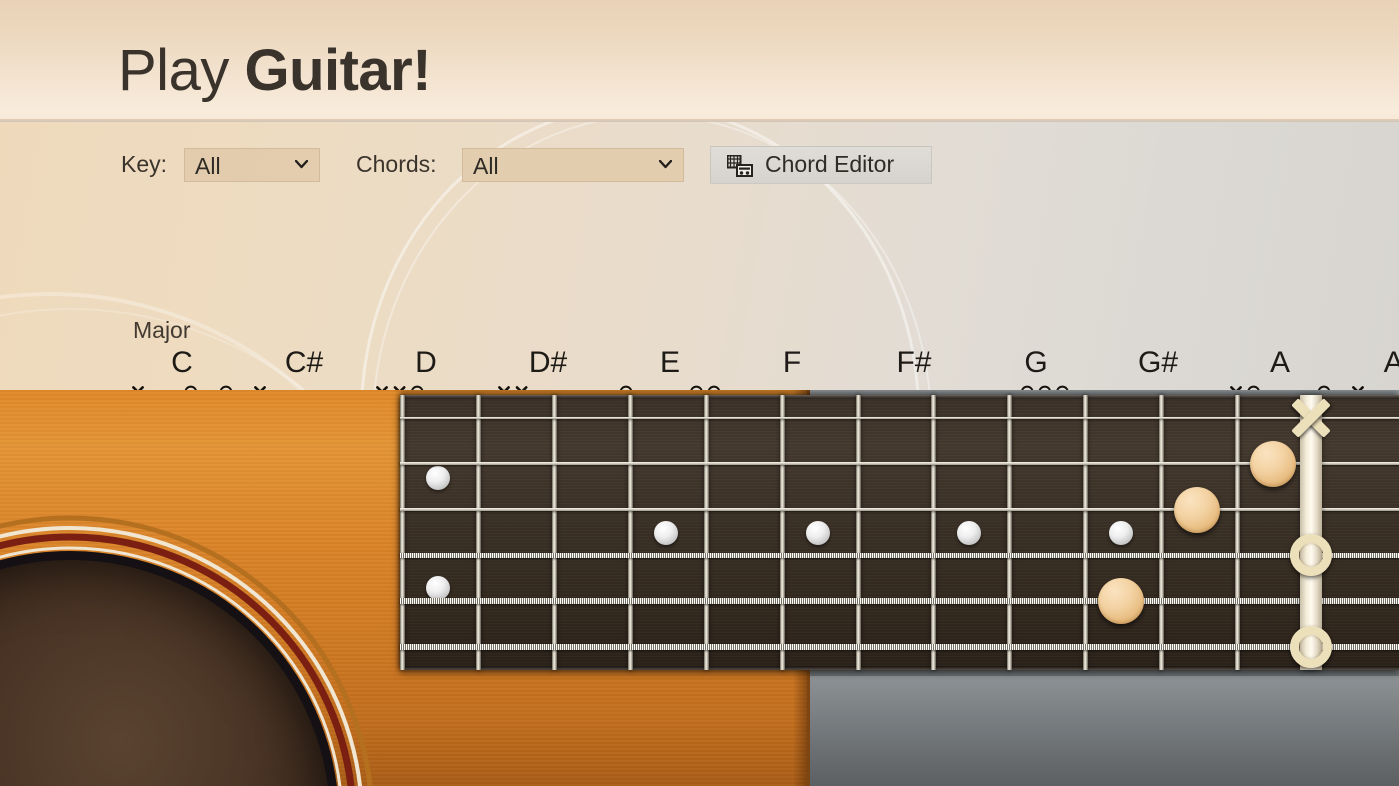 Image resolution: width=1399 pixels, height=786 pixels. I want to click on chord-diagram-A: A, so click(1280, 368).